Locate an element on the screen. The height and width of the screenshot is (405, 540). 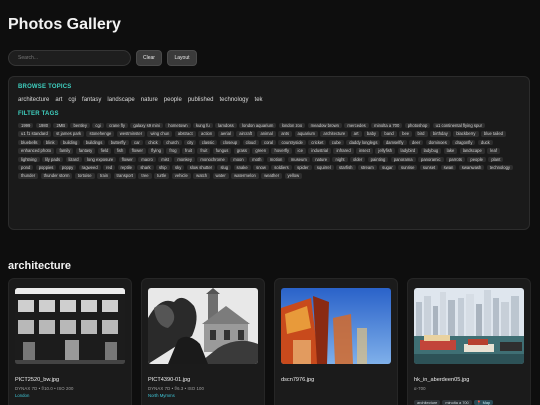
filter-tag: pond is located at coordinates (26, 168).